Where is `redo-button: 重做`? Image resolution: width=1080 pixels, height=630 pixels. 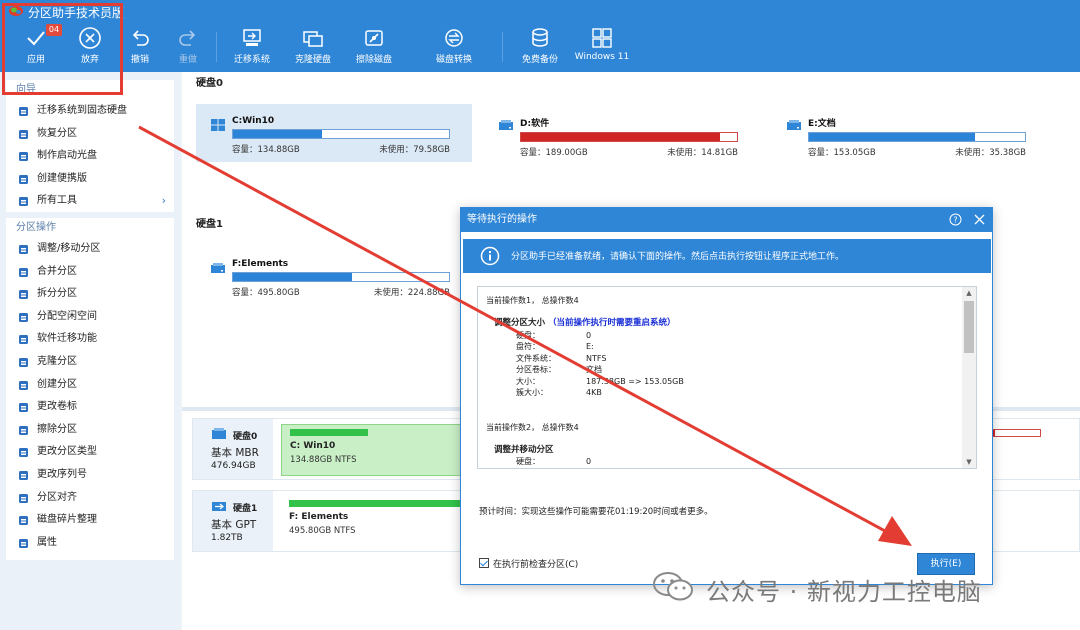
redo-button: 重做 is located at coordinates (188, 48).